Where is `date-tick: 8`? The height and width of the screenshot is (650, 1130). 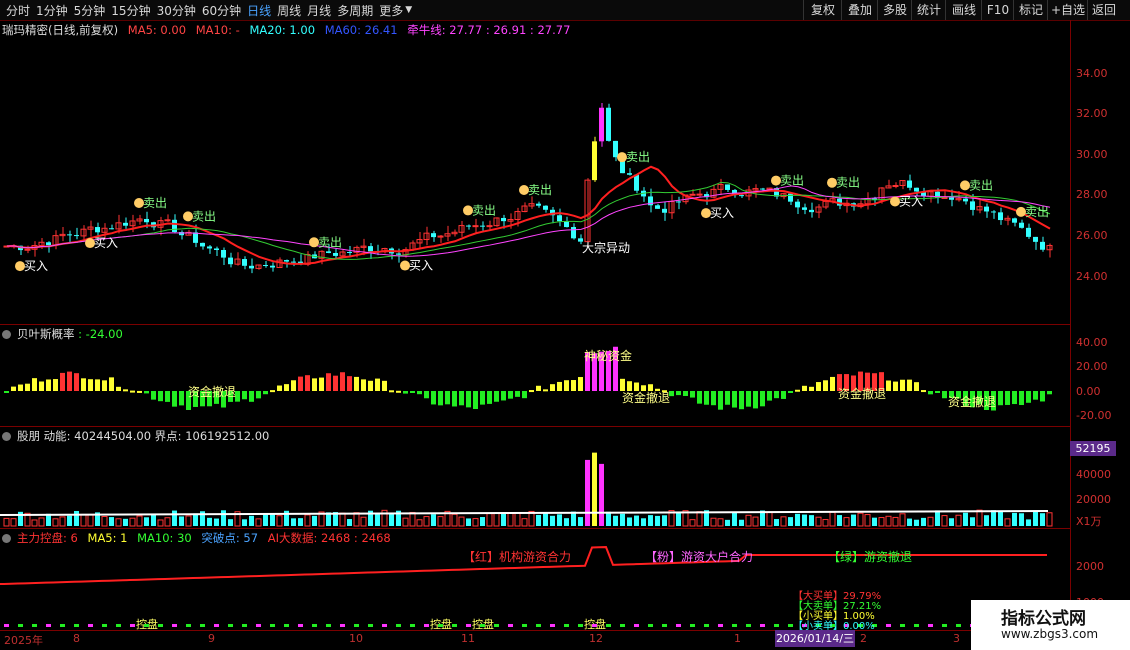 date-tick: 8 is located at coordinates (76, 638).